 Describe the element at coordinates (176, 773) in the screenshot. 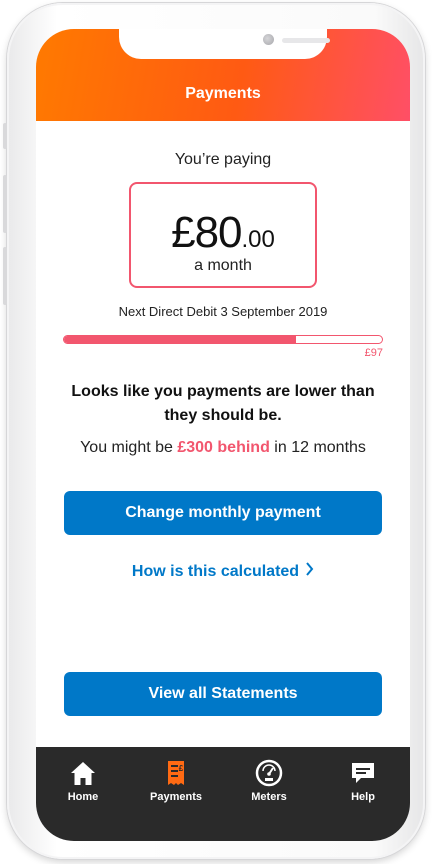

I see `payments-icon: £` at that location.